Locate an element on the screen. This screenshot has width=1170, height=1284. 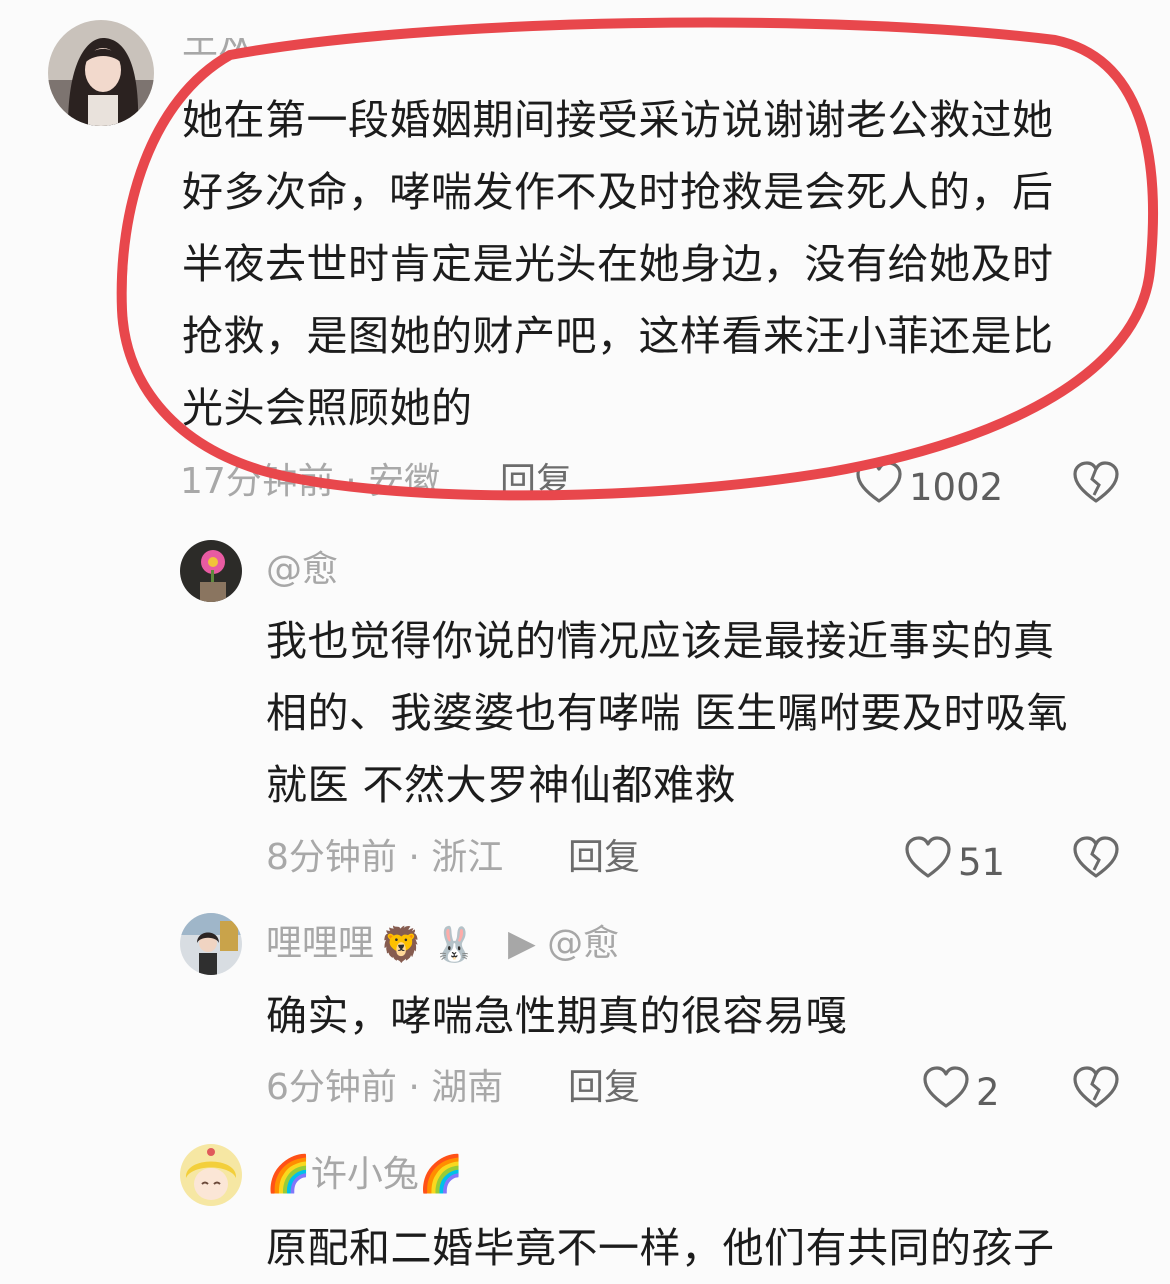
like-button: 1002 is located at coordinates (929, 488).